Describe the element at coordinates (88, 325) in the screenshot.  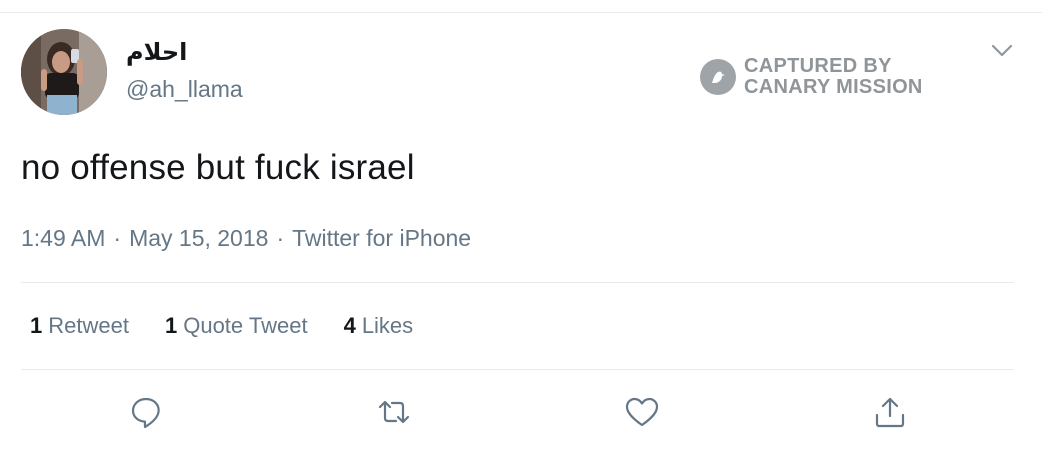
I see `retweets-label: Retweet` at that location.